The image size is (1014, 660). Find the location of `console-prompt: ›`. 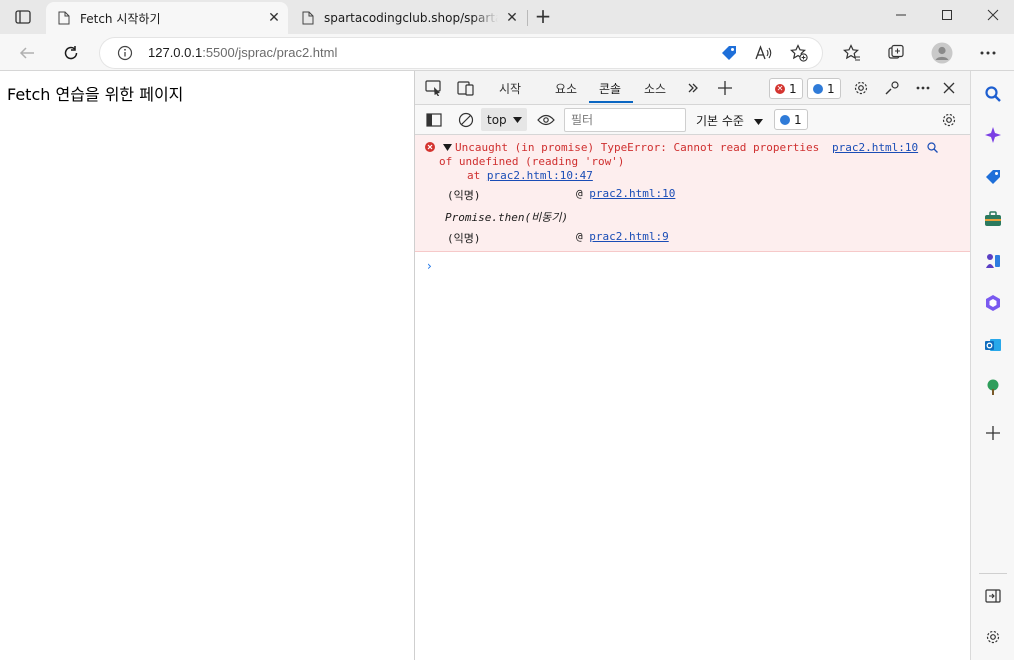

console-prompt: › is located at coordinates (429, 266).